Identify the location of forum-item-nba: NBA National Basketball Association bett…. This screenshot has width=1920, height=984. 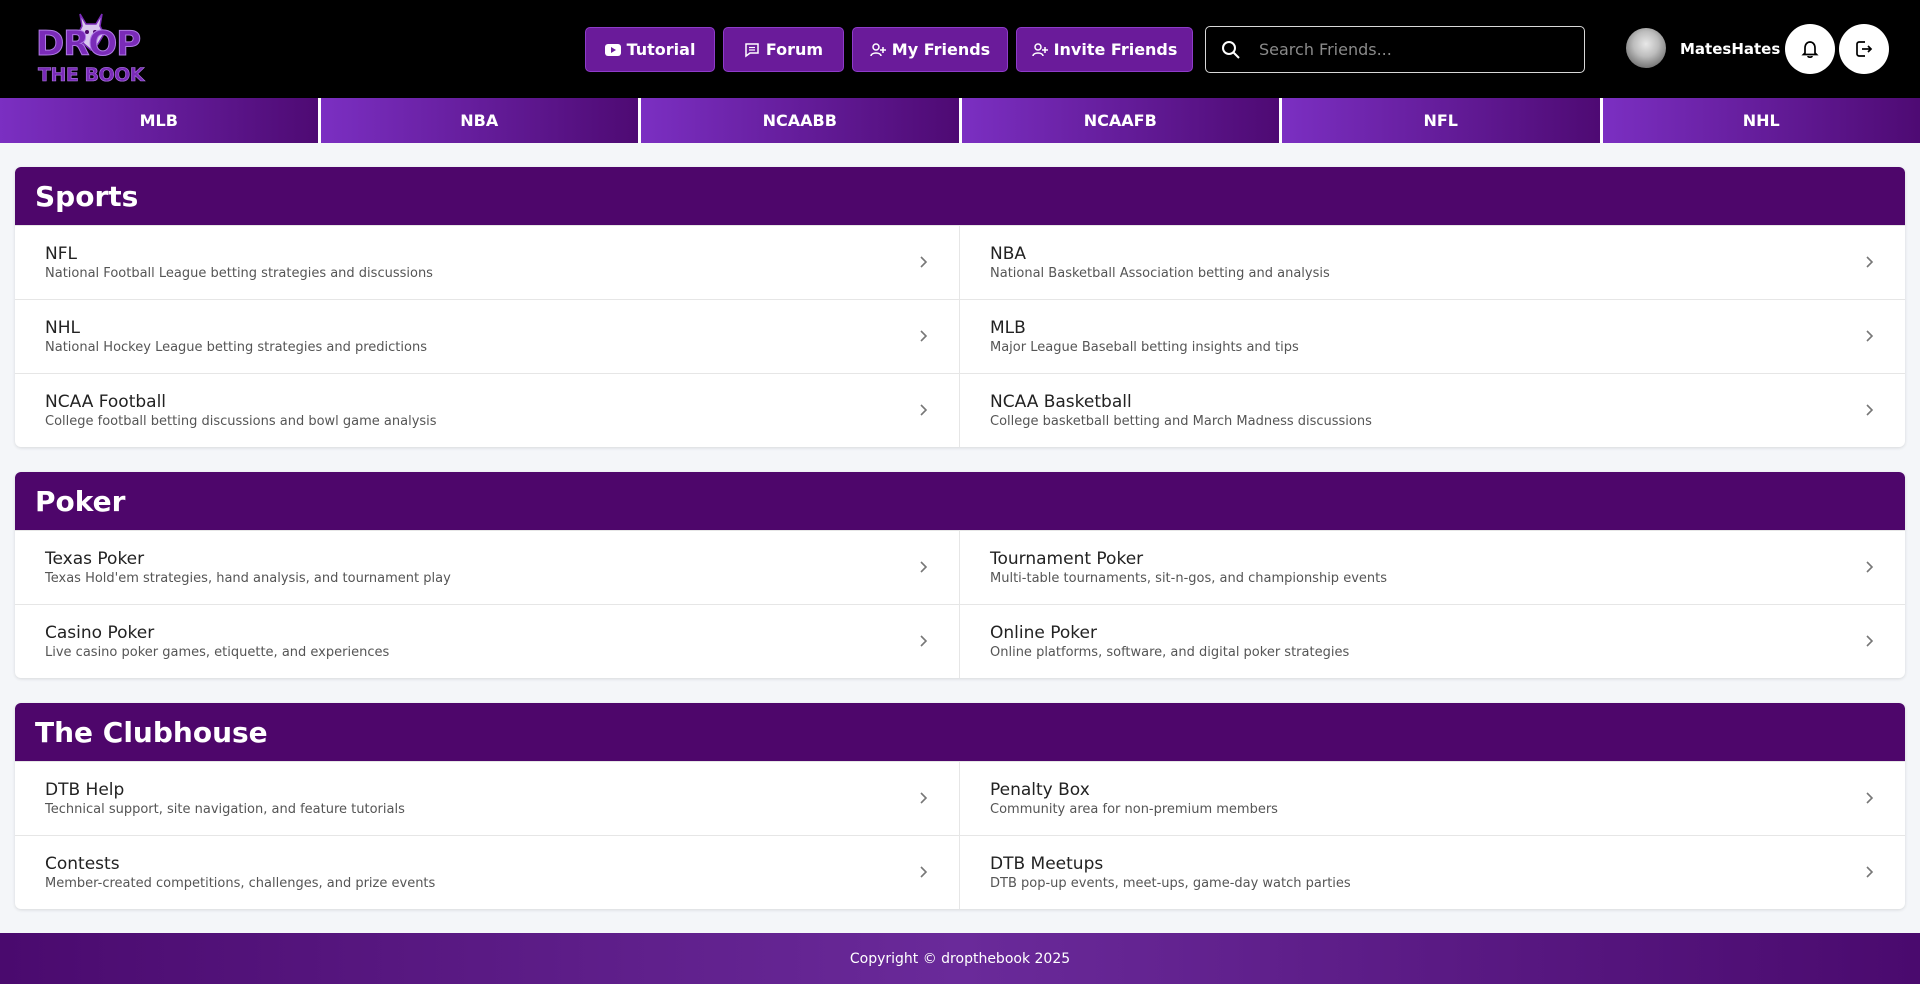
(1432, 262).